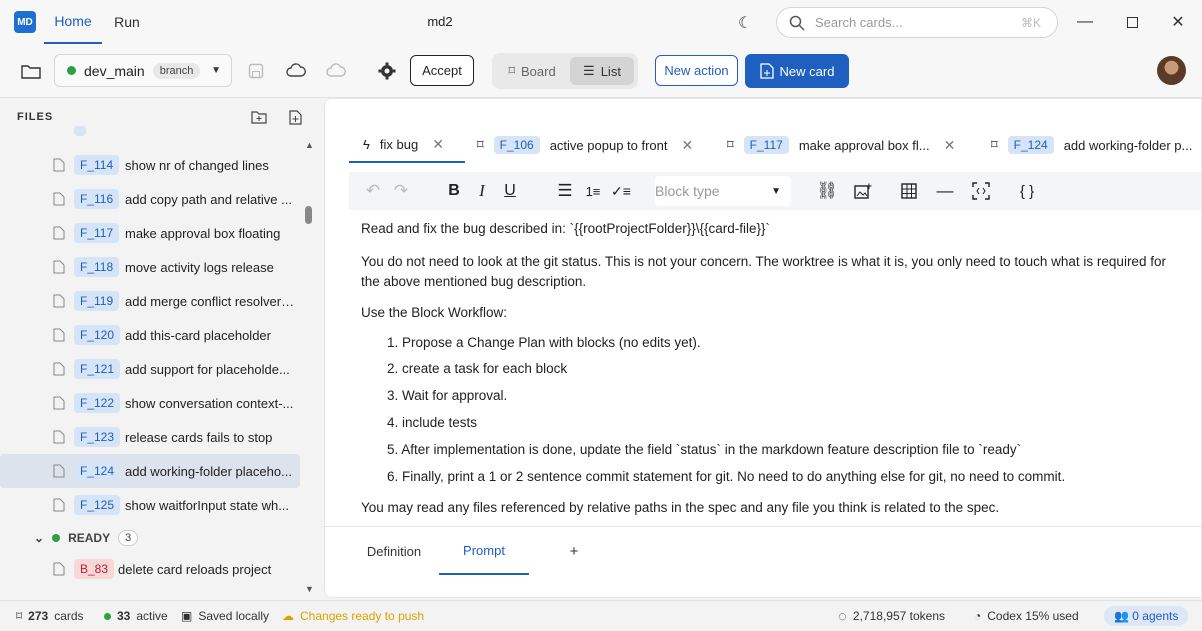  I want to click on cards-count: 273, so click(38, 616).